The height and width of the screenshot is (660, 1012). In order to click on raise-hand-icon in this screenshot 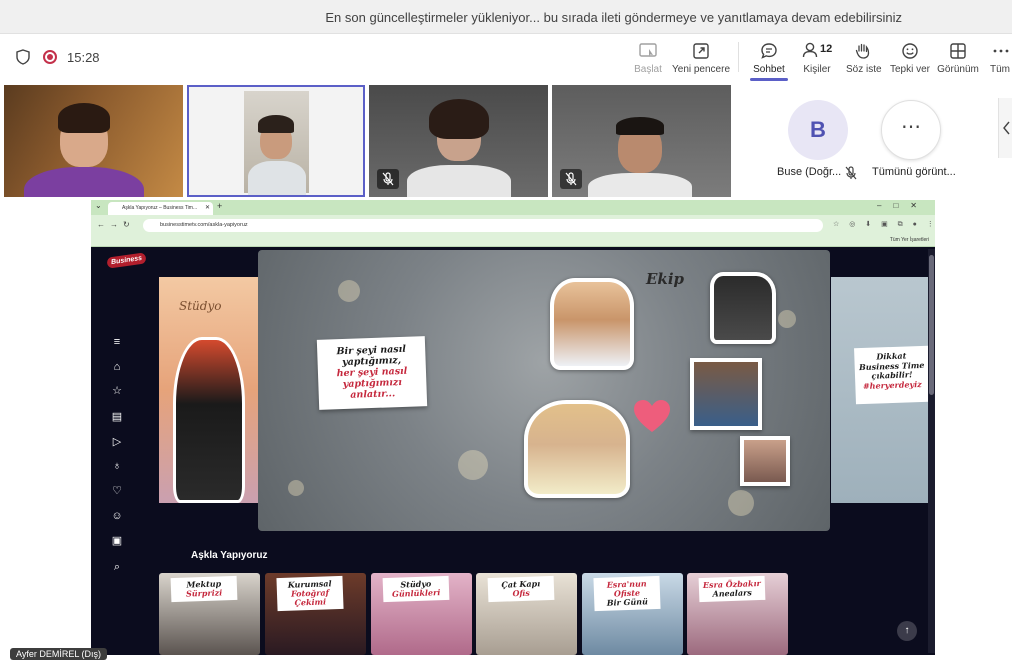, I will do `click(862, 51)`.